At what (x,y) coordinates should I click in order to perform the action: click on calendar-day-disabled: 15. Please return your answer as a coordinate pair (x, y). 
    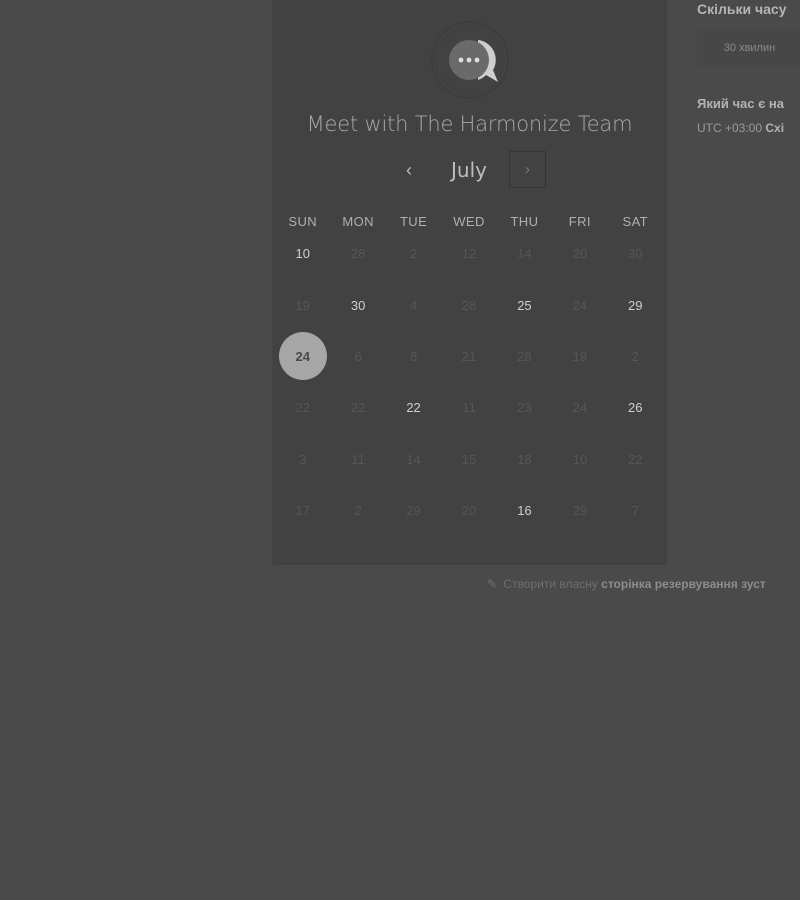
    Looking at the image, I should click on (468, 459).